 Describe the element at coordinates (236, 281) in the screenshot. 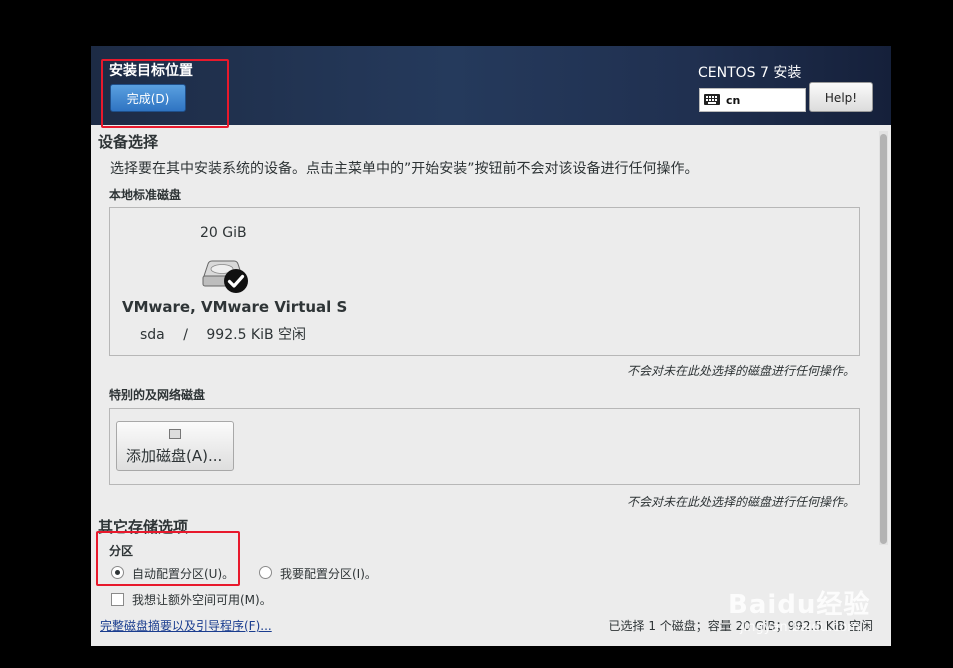

I see `checkmark-icon` at that location.